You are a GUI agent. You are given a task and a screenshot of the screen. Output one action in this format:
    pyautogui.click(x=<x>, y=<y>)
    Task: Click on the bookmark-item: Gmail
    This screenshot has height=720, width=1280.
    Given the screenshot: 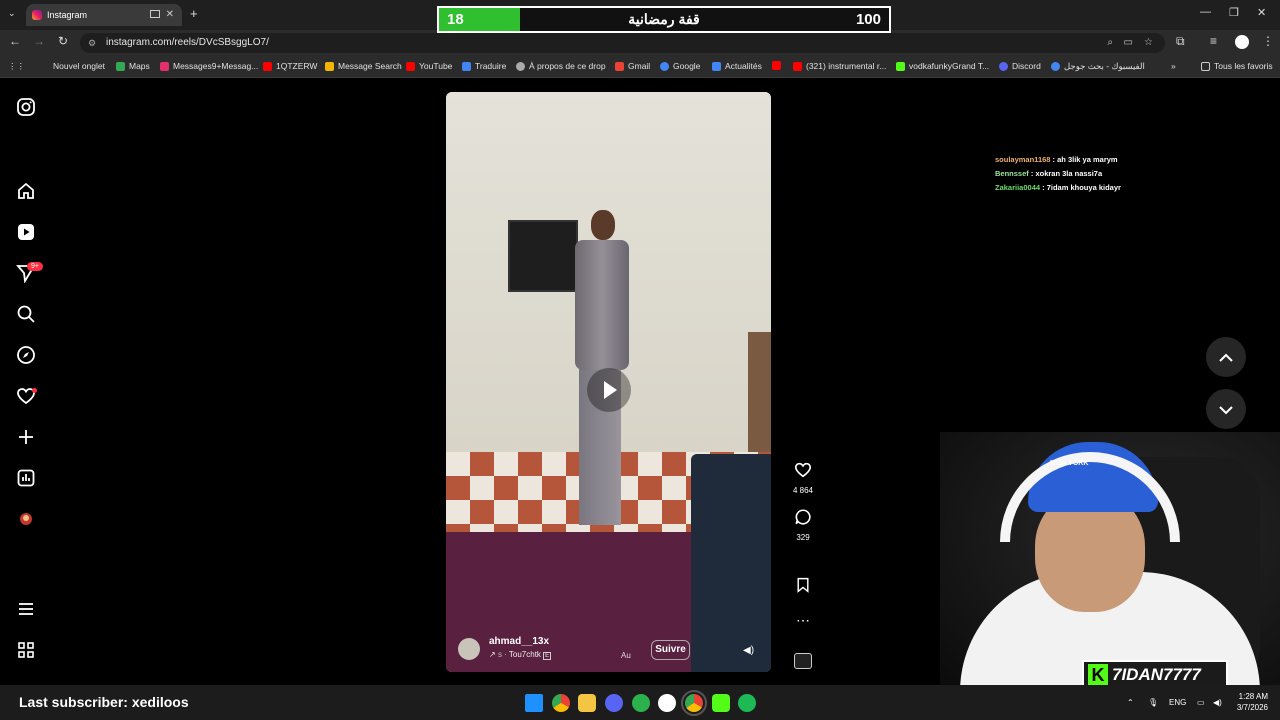 What is the action you would take?
    pyautogui.click(x=632, y=66)
    